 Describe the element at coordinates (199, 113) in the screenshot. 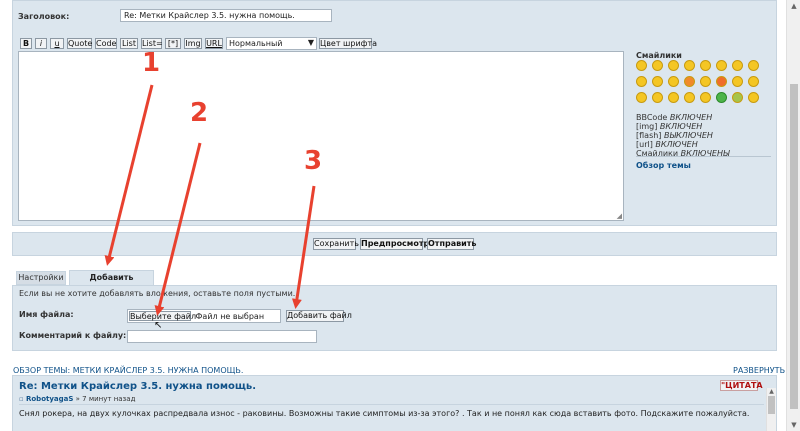

I see `annotation-number-2: 2` at that location.